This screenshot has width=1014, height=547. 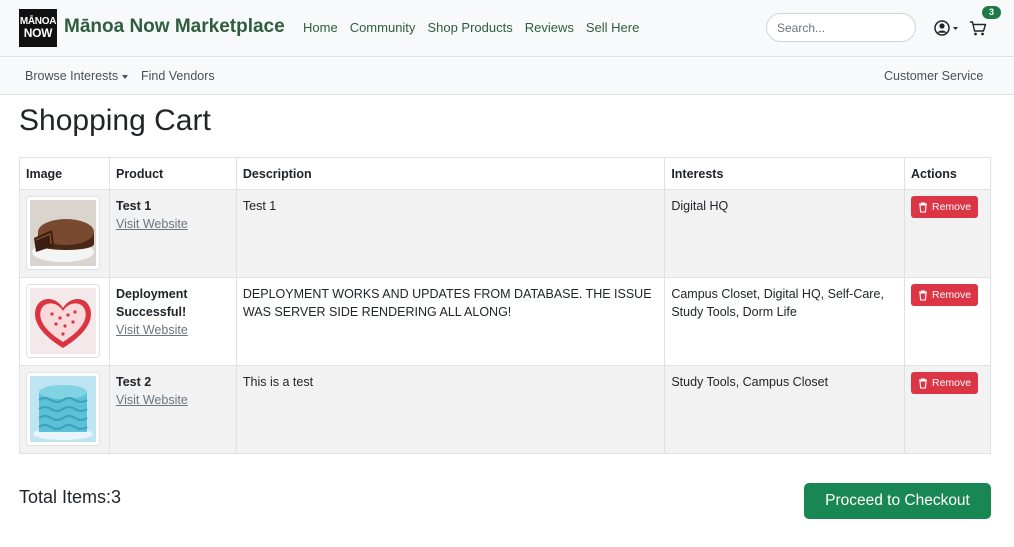 I want to click on product-name: Deployment Successful!, so click(x=151, y=303).